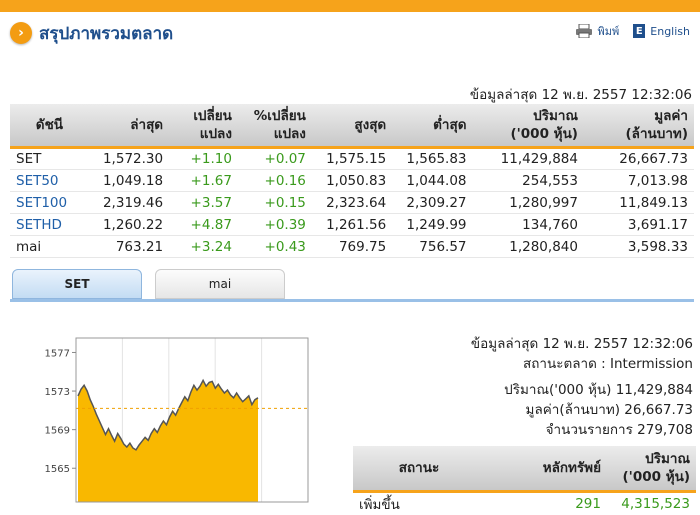  What do you see at coordinates (651, 469) in the screenshot?
I see `col-status-volume: ปริมาณ('000 หุ้น)` at bounding box center [651, 469].